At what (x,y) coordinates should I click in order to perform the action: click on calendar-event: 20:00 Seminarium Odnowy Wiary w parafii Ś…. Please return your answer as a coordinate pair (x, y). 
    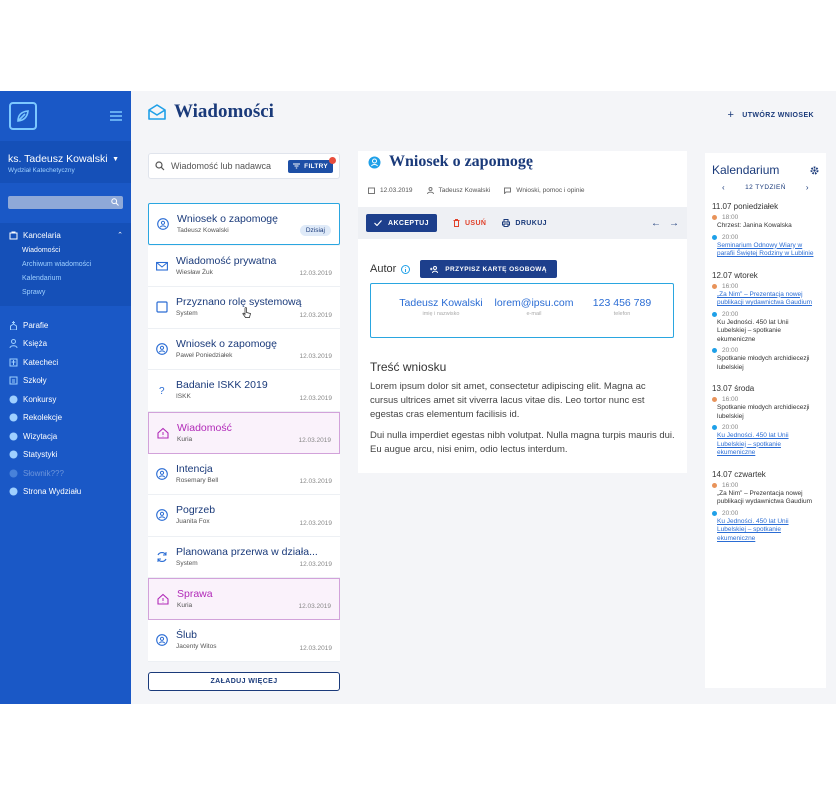
    Looking at the image, I should click on (765, 246).